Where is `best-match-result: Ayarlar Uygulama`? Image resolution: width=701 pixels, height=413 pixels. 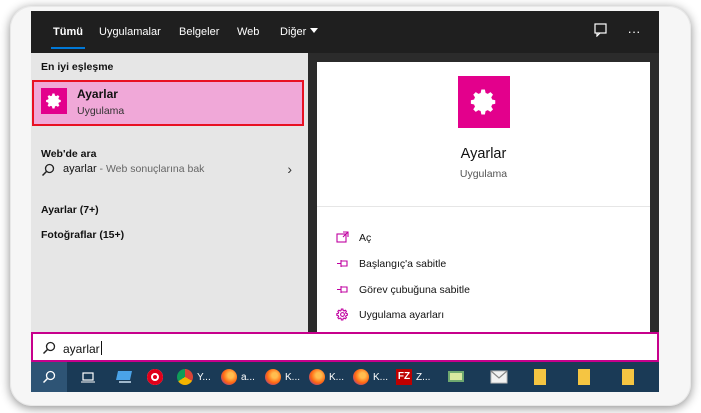
best-match-result: Ayarlar Uygulama is located at coordinates (168, 103).